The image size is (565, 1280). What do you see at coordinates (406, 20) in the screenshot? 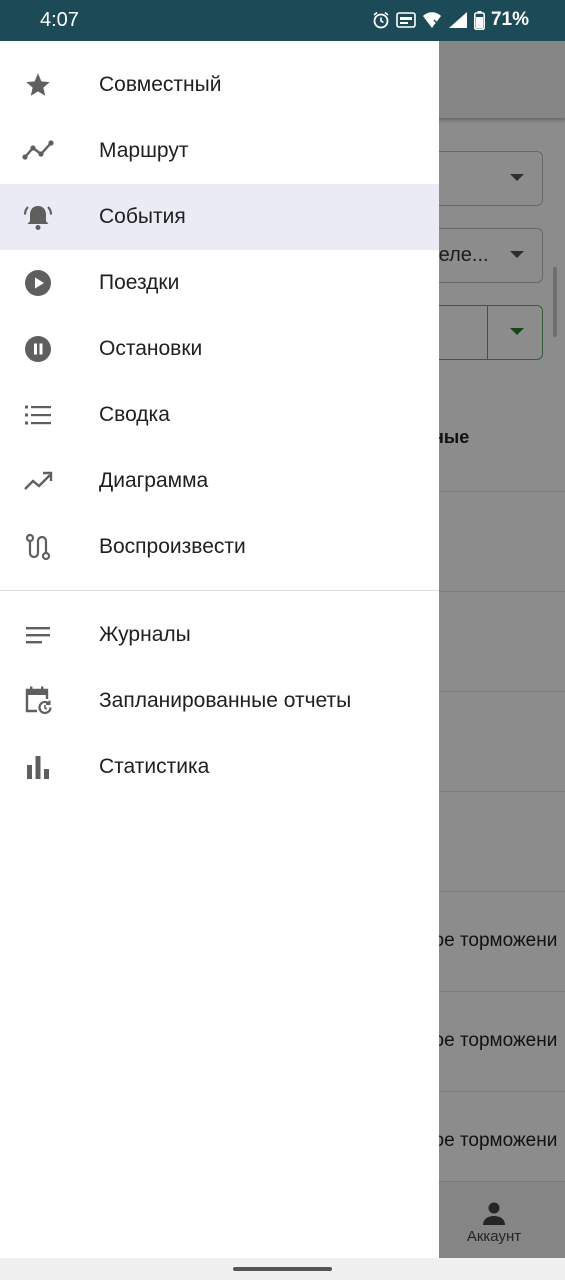
I see `auto-icon` at bounding box center [406, 20].